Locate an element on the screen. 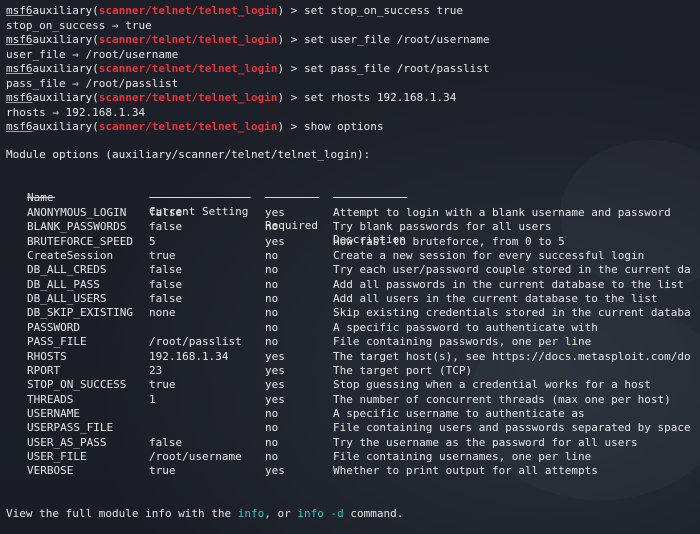  command-text: set pass_file /root/passlist is located at coordinates (397, 68).